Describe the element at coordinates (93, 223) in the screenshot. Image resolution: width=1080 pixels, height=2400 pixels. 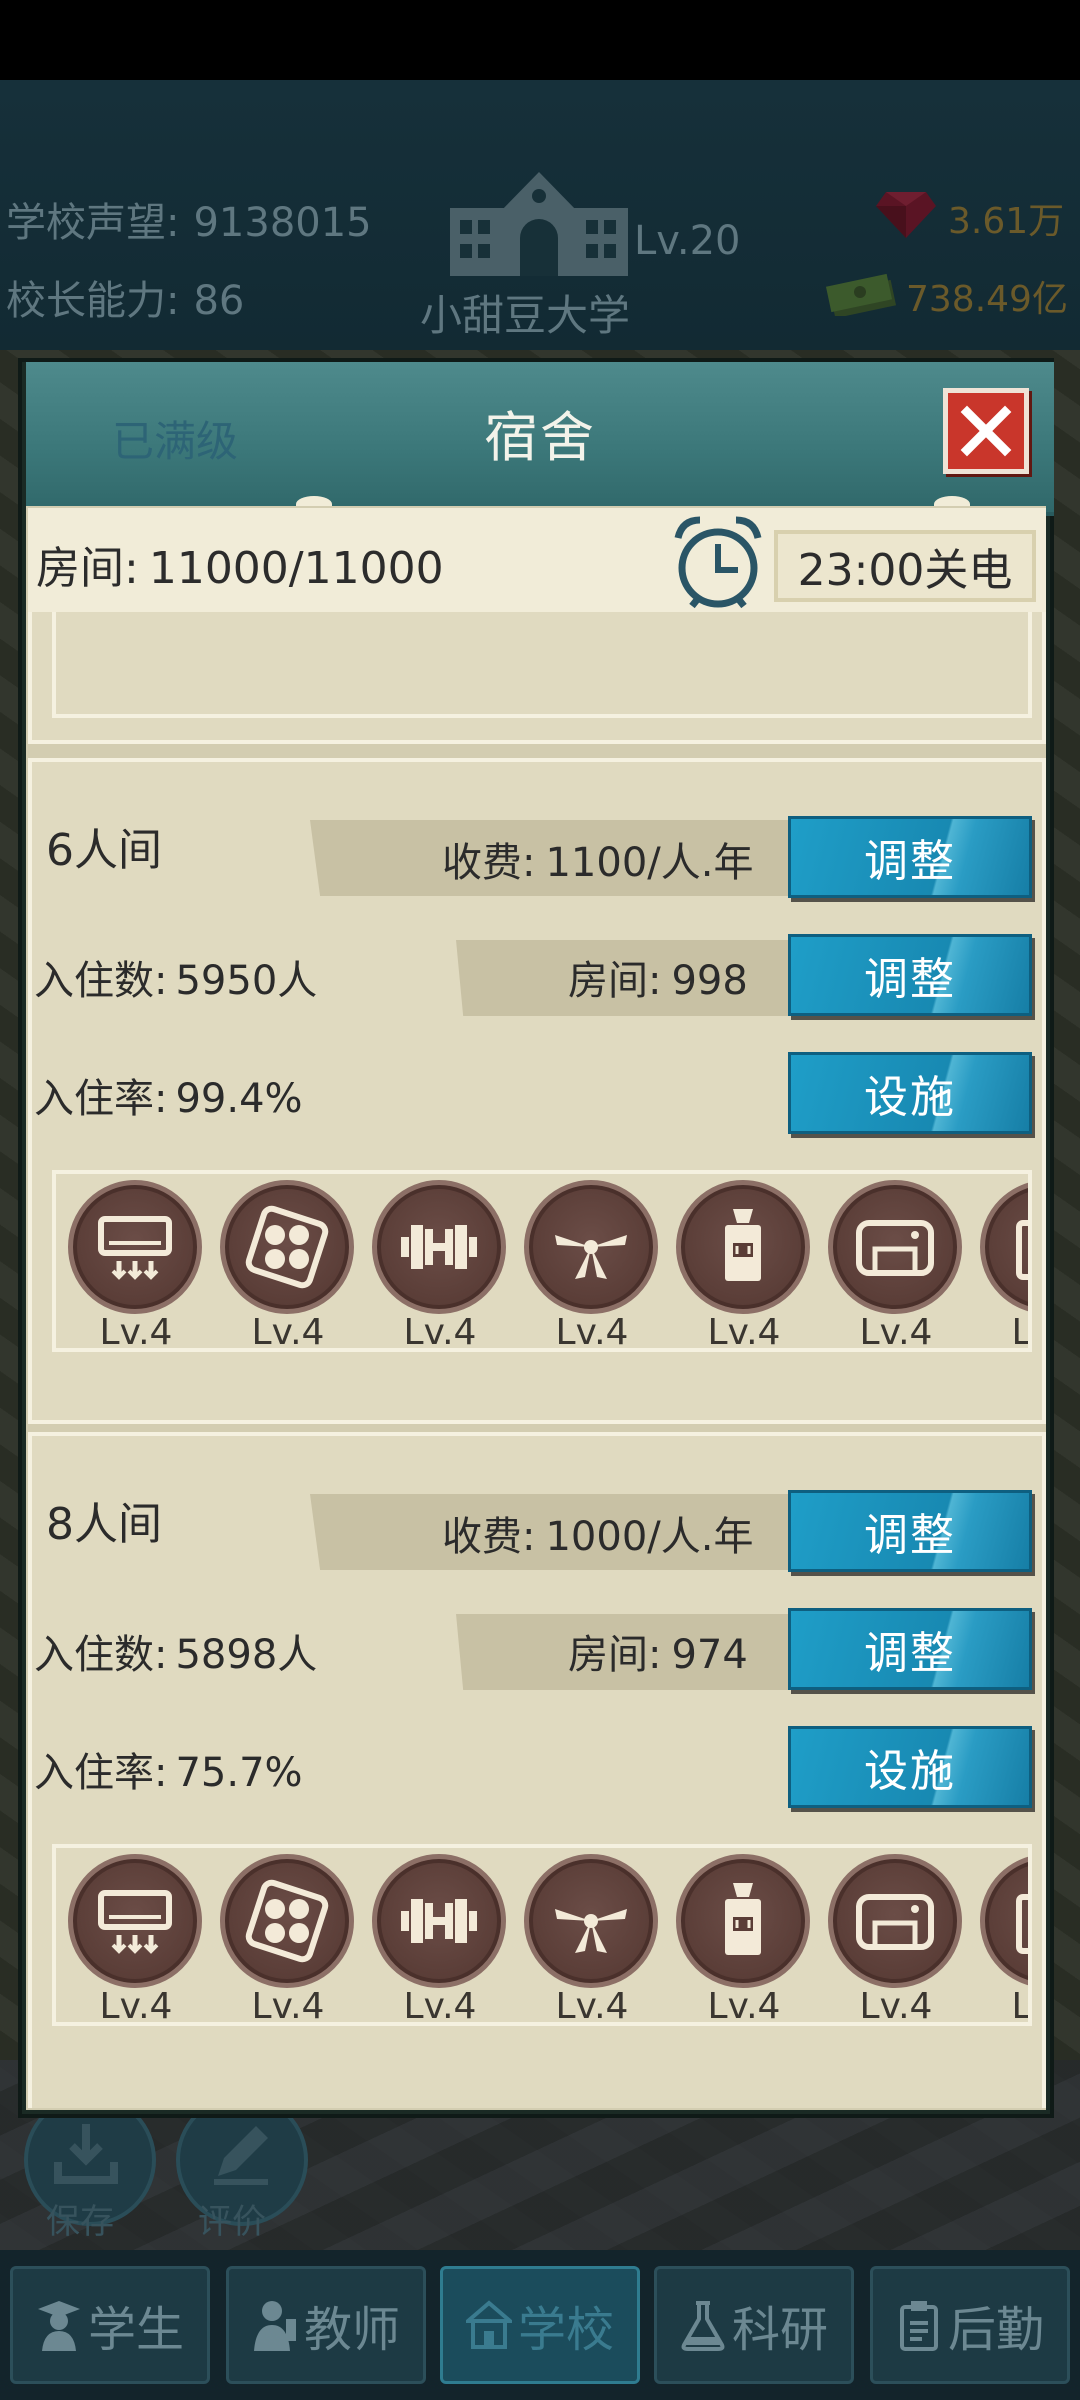
I see `reputation-label: 学校声望:` at that location.